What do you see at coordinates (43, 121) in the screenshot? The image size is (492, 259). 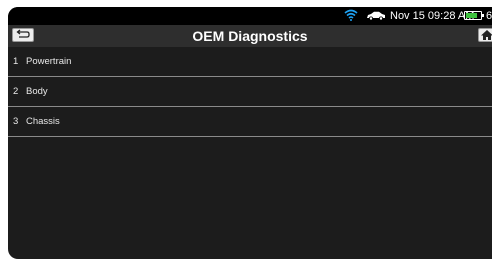 I see `menu-item-label: Chassis` at bounding box center [43, 121].